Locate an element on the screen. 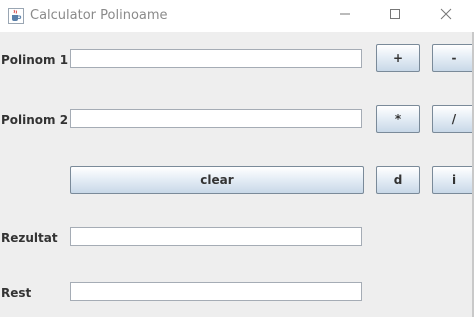  rezultat-label: Rezultat is located at coordinates (29, 238).